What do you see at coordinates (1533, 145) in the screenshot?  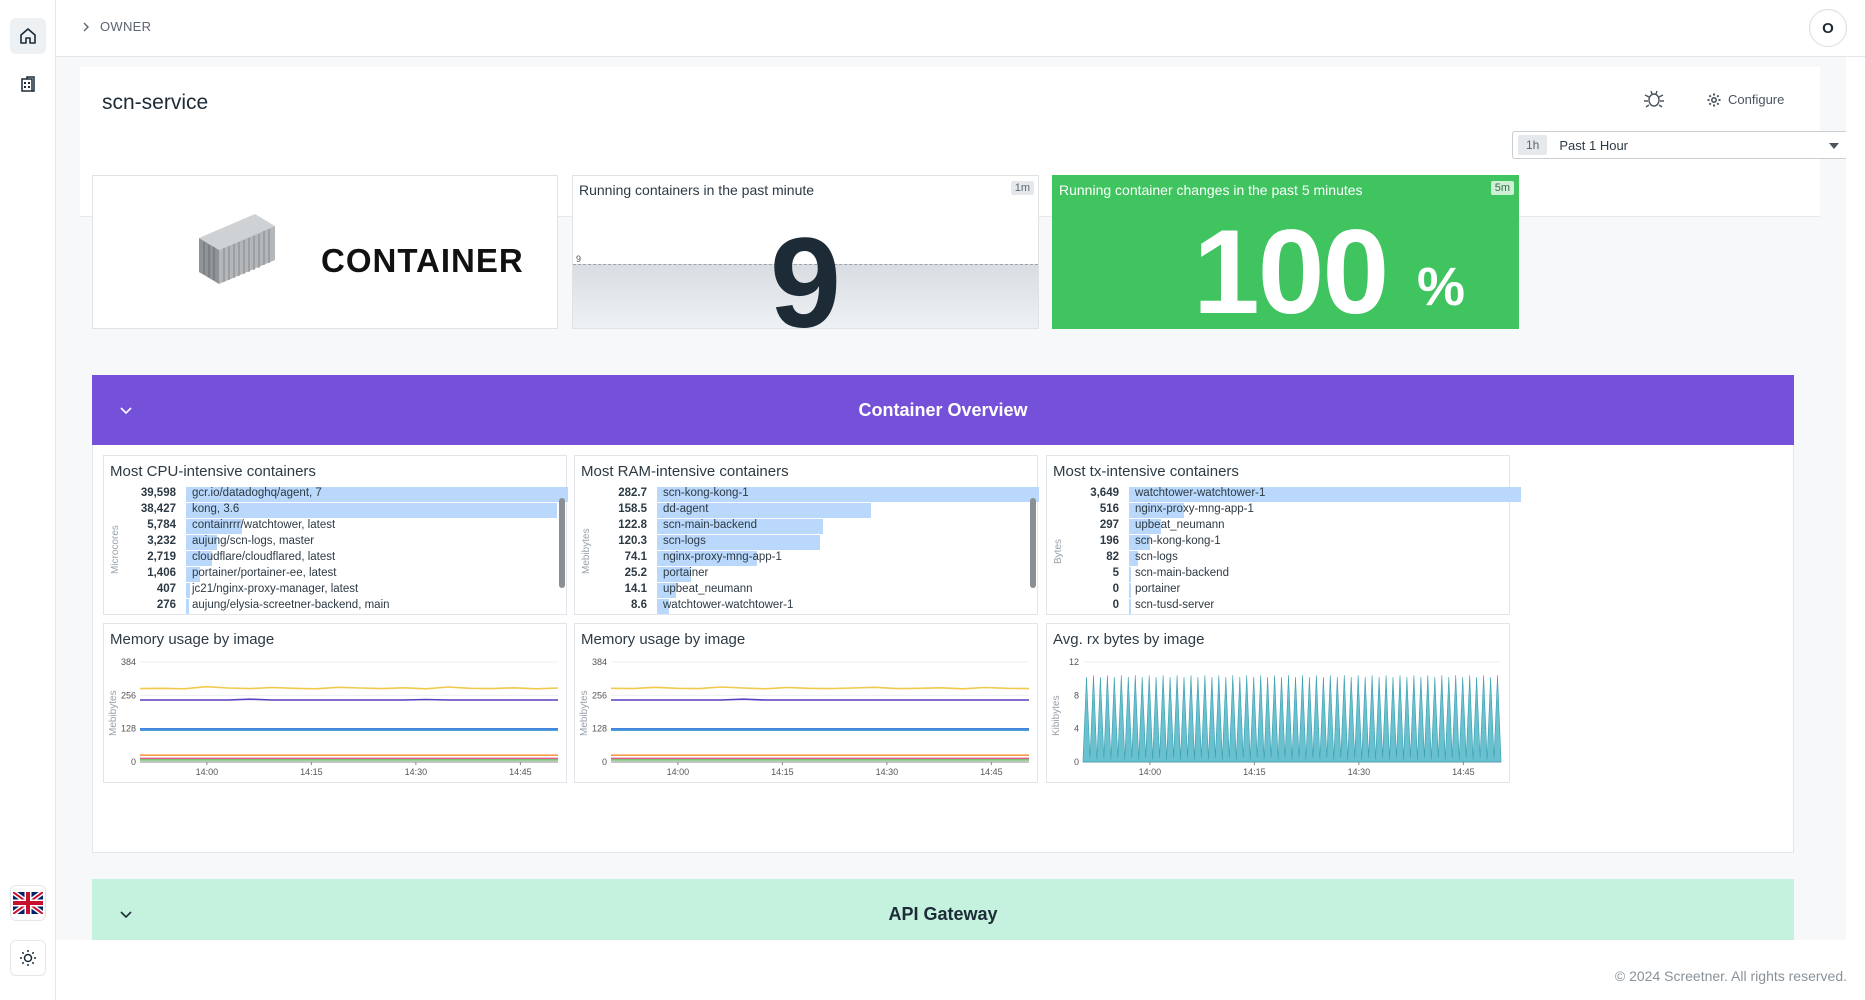 I see `timeframe-chip: 1h` at bounding box center [1533, 145].